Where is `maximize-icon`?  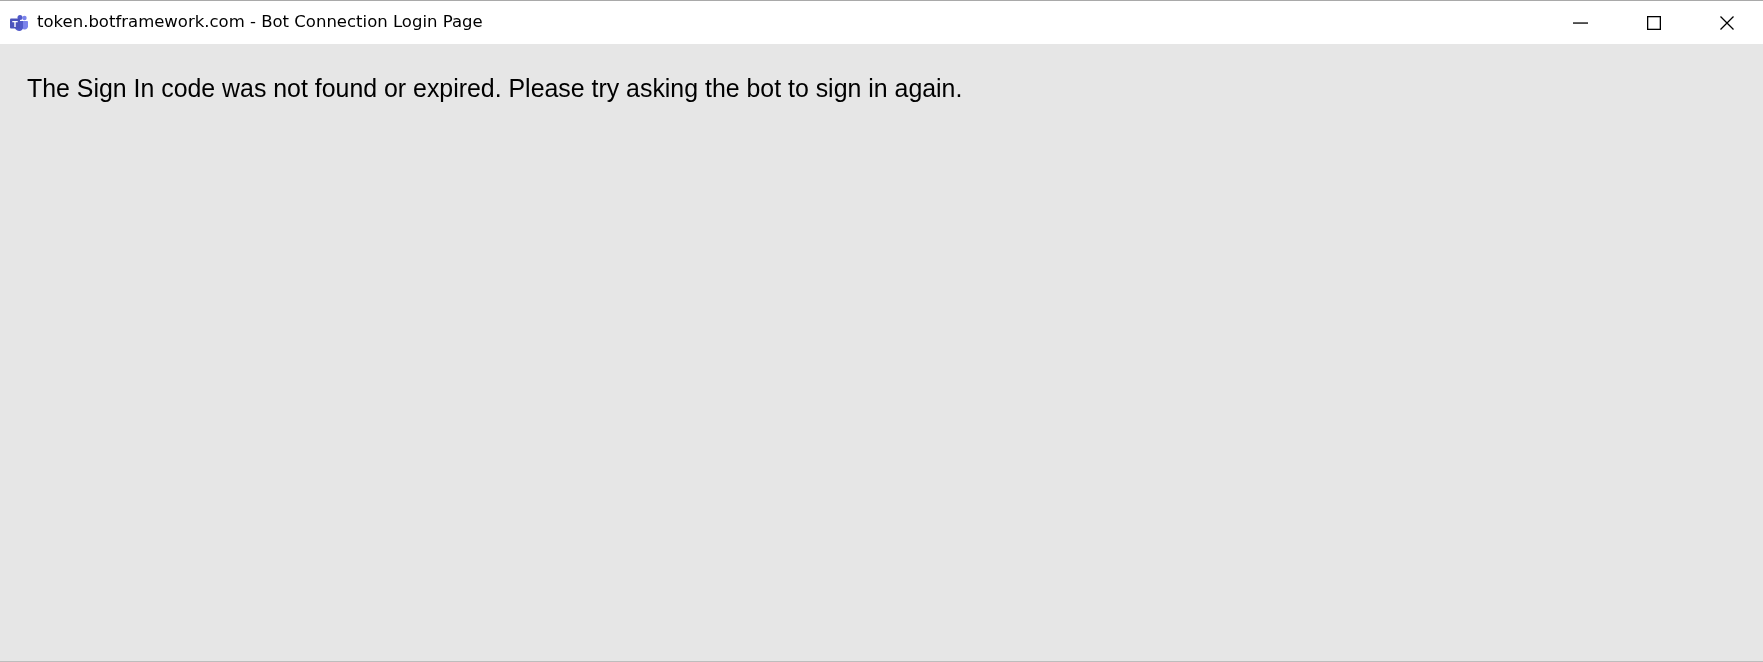 maximize-icon is located at coordinates (1653, 22).